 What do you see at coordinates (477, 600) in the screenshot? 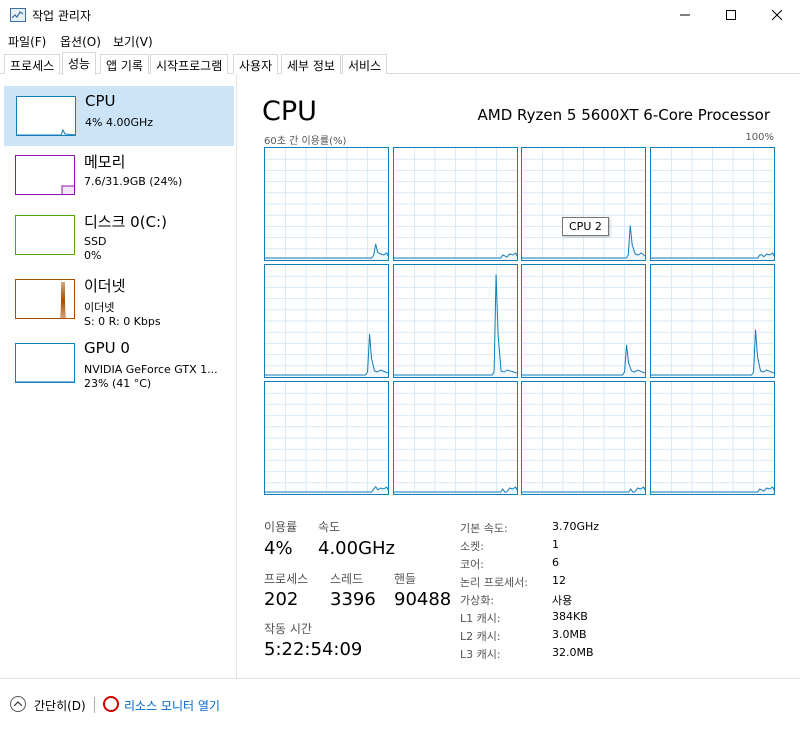
I see `spec-label: 가상화:` at bounding box center [477, 600].